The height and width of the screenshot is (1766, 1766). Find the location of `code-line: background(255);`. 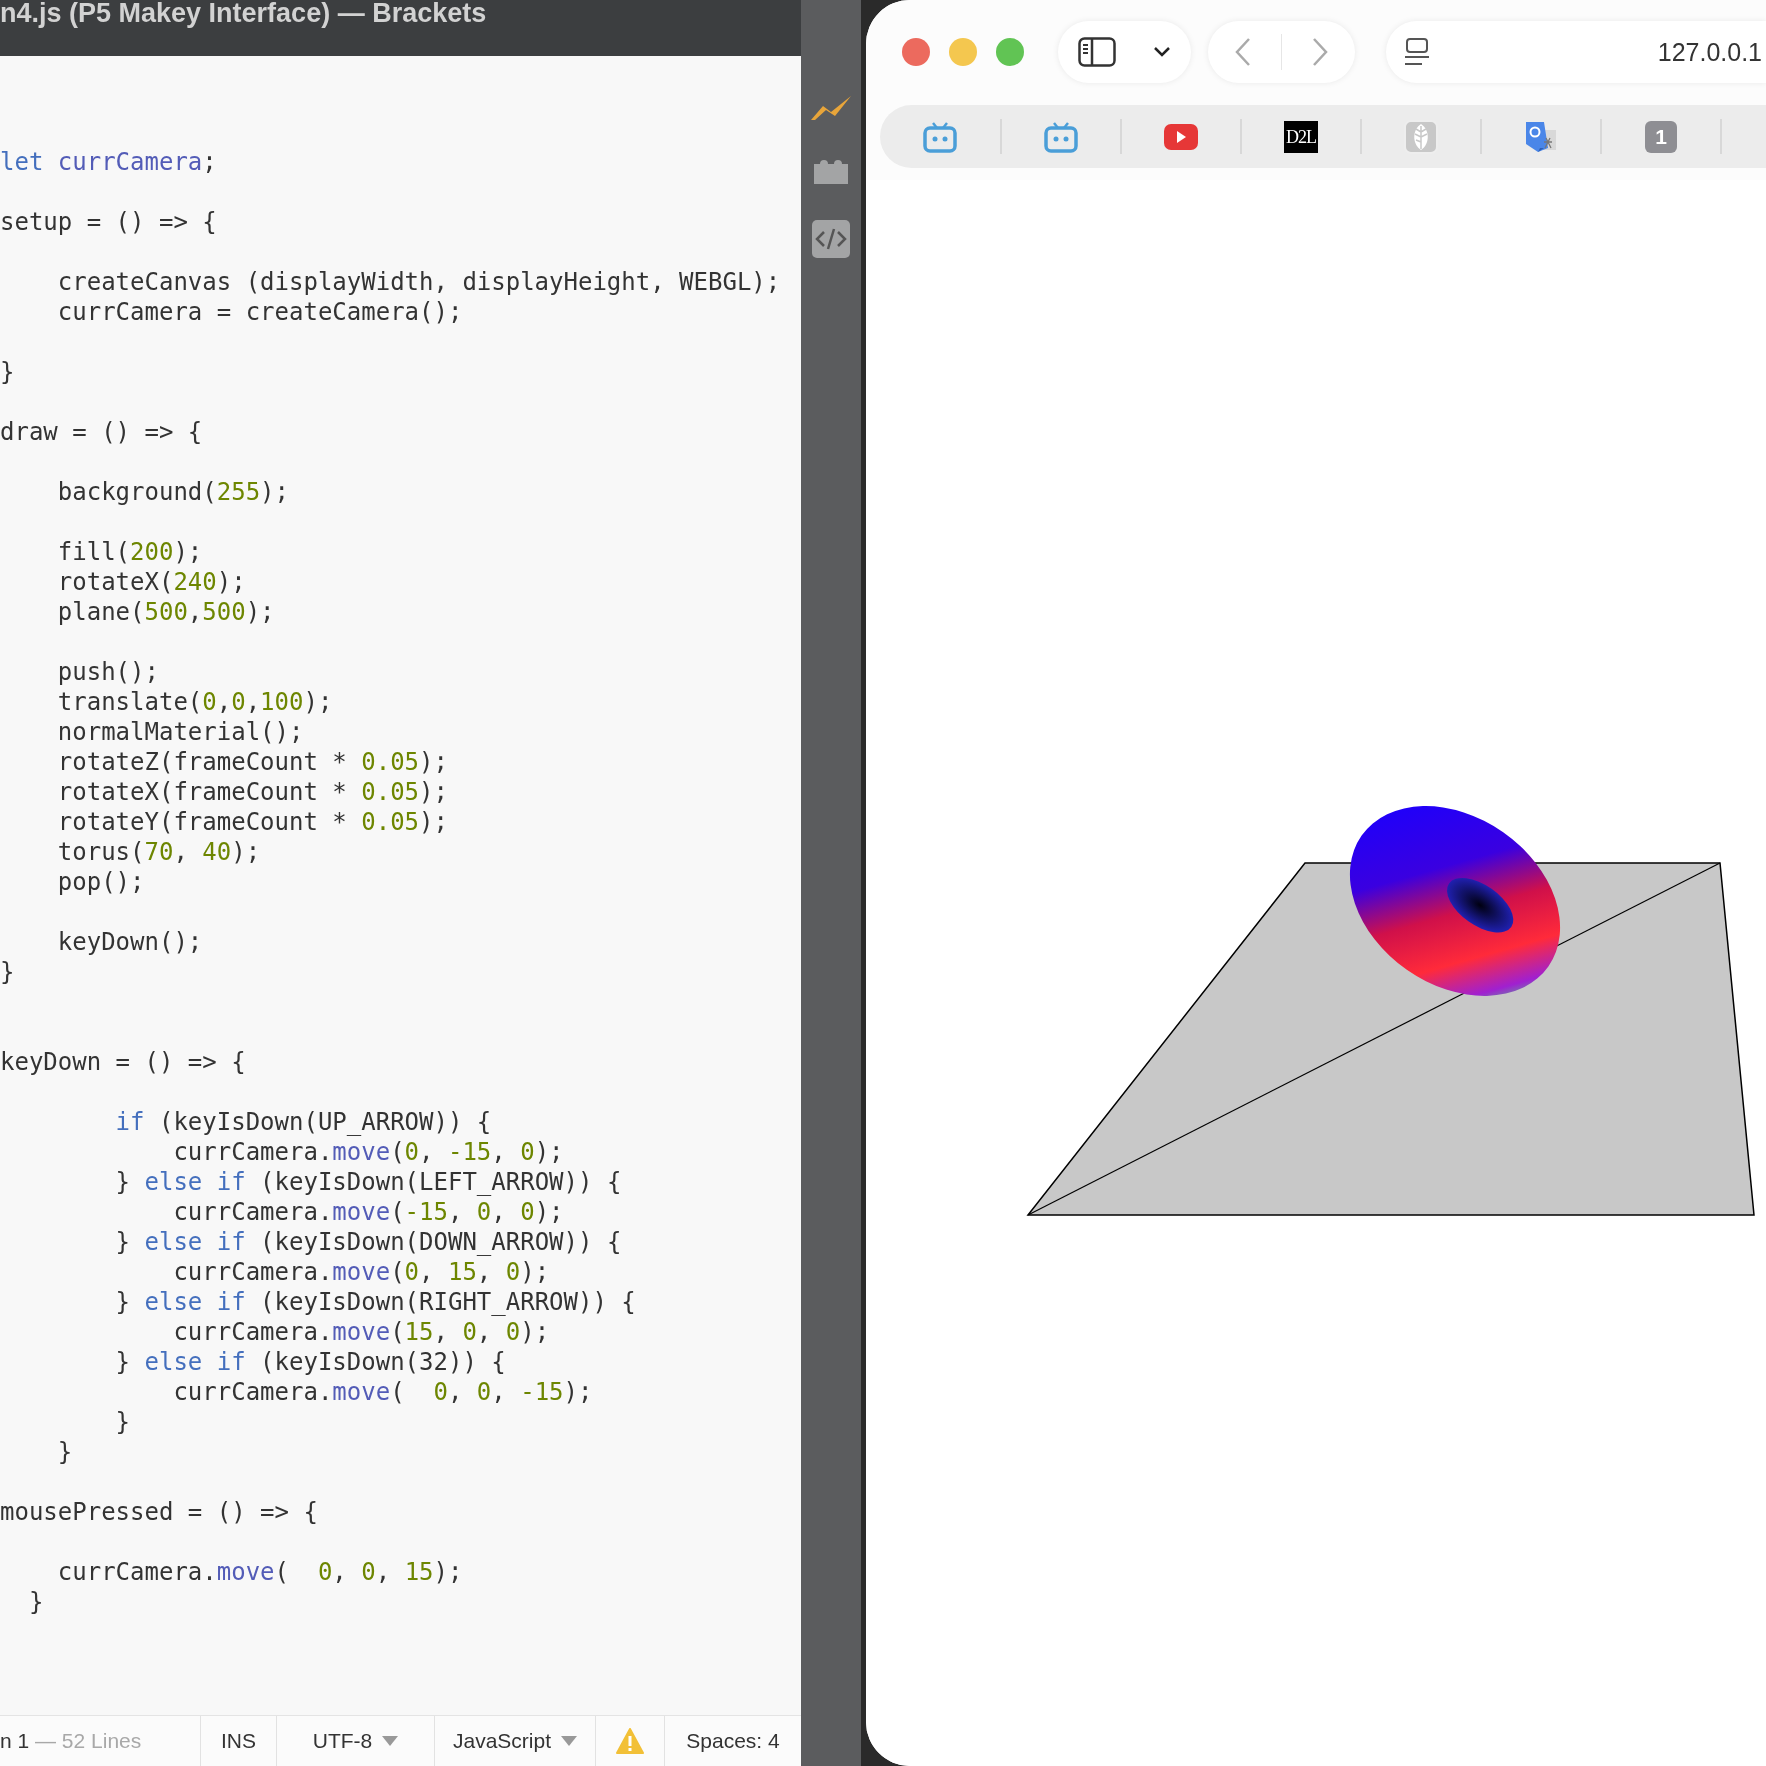

code-line: background(255); is located at coordinates (172, 492).